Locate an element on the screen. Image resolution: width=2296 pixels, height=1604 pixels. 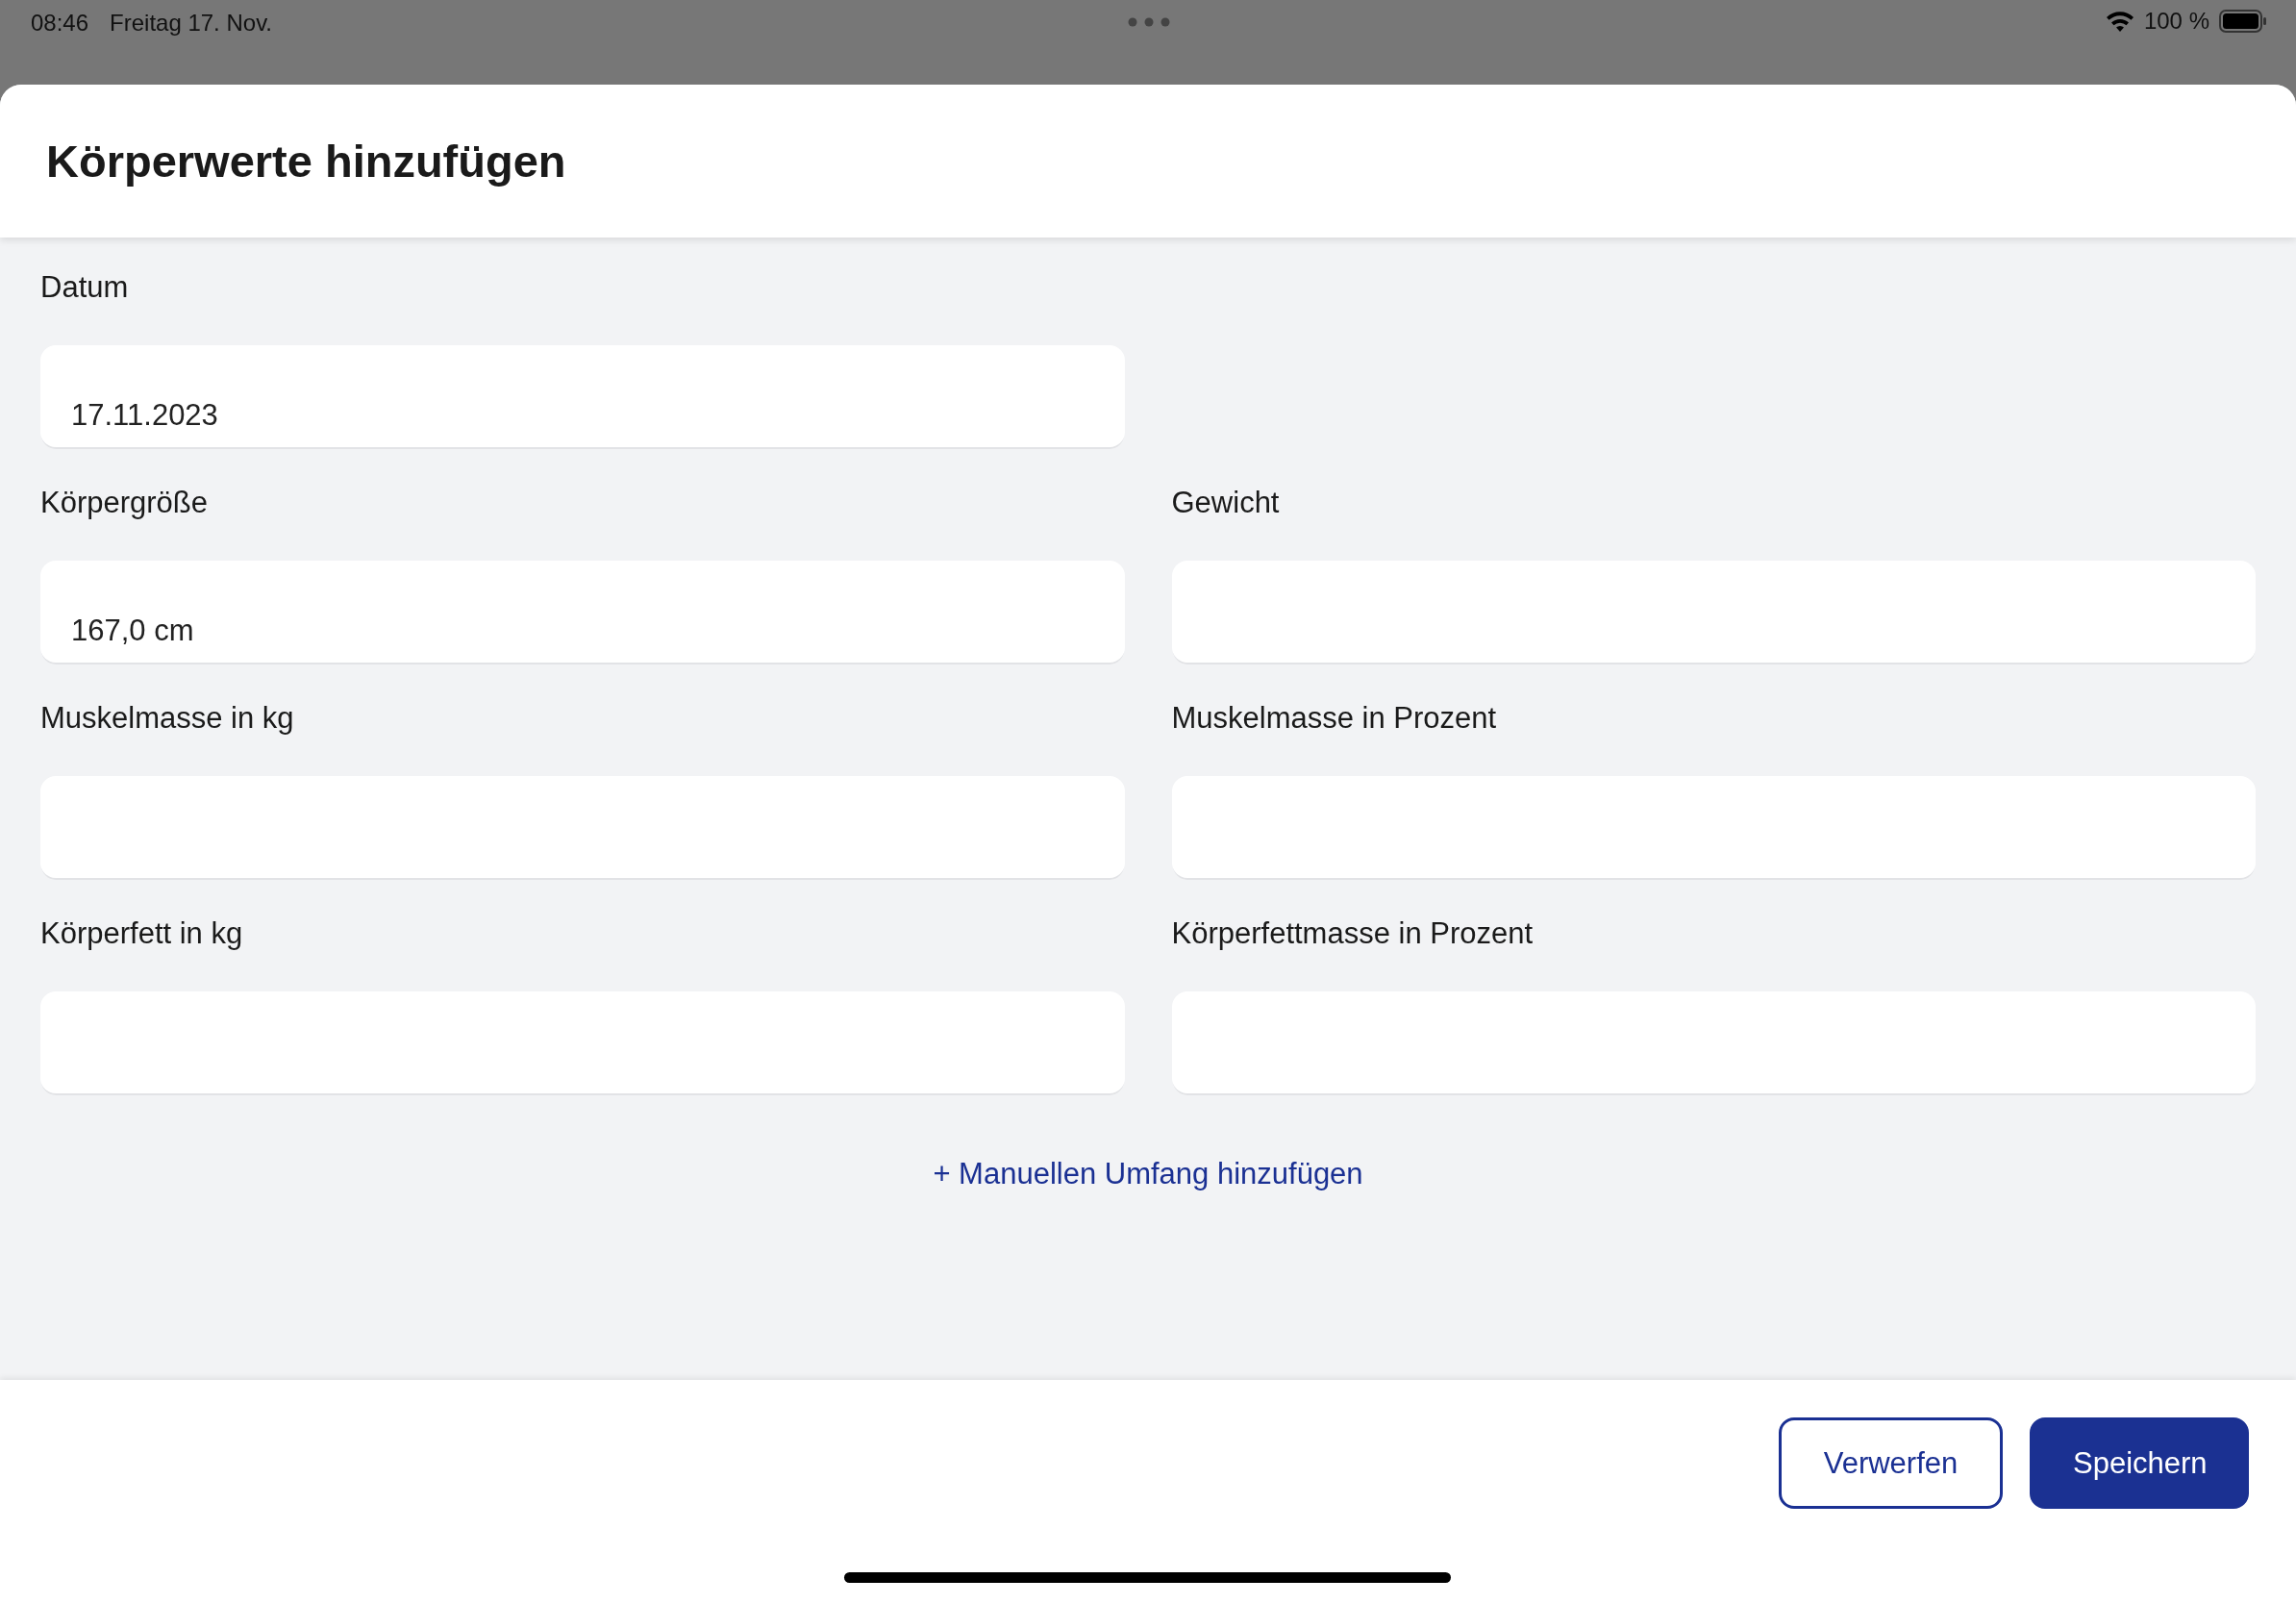
add-link: + Manuellen Umfang hinzufügen is located at coordinates (1148, 1174).